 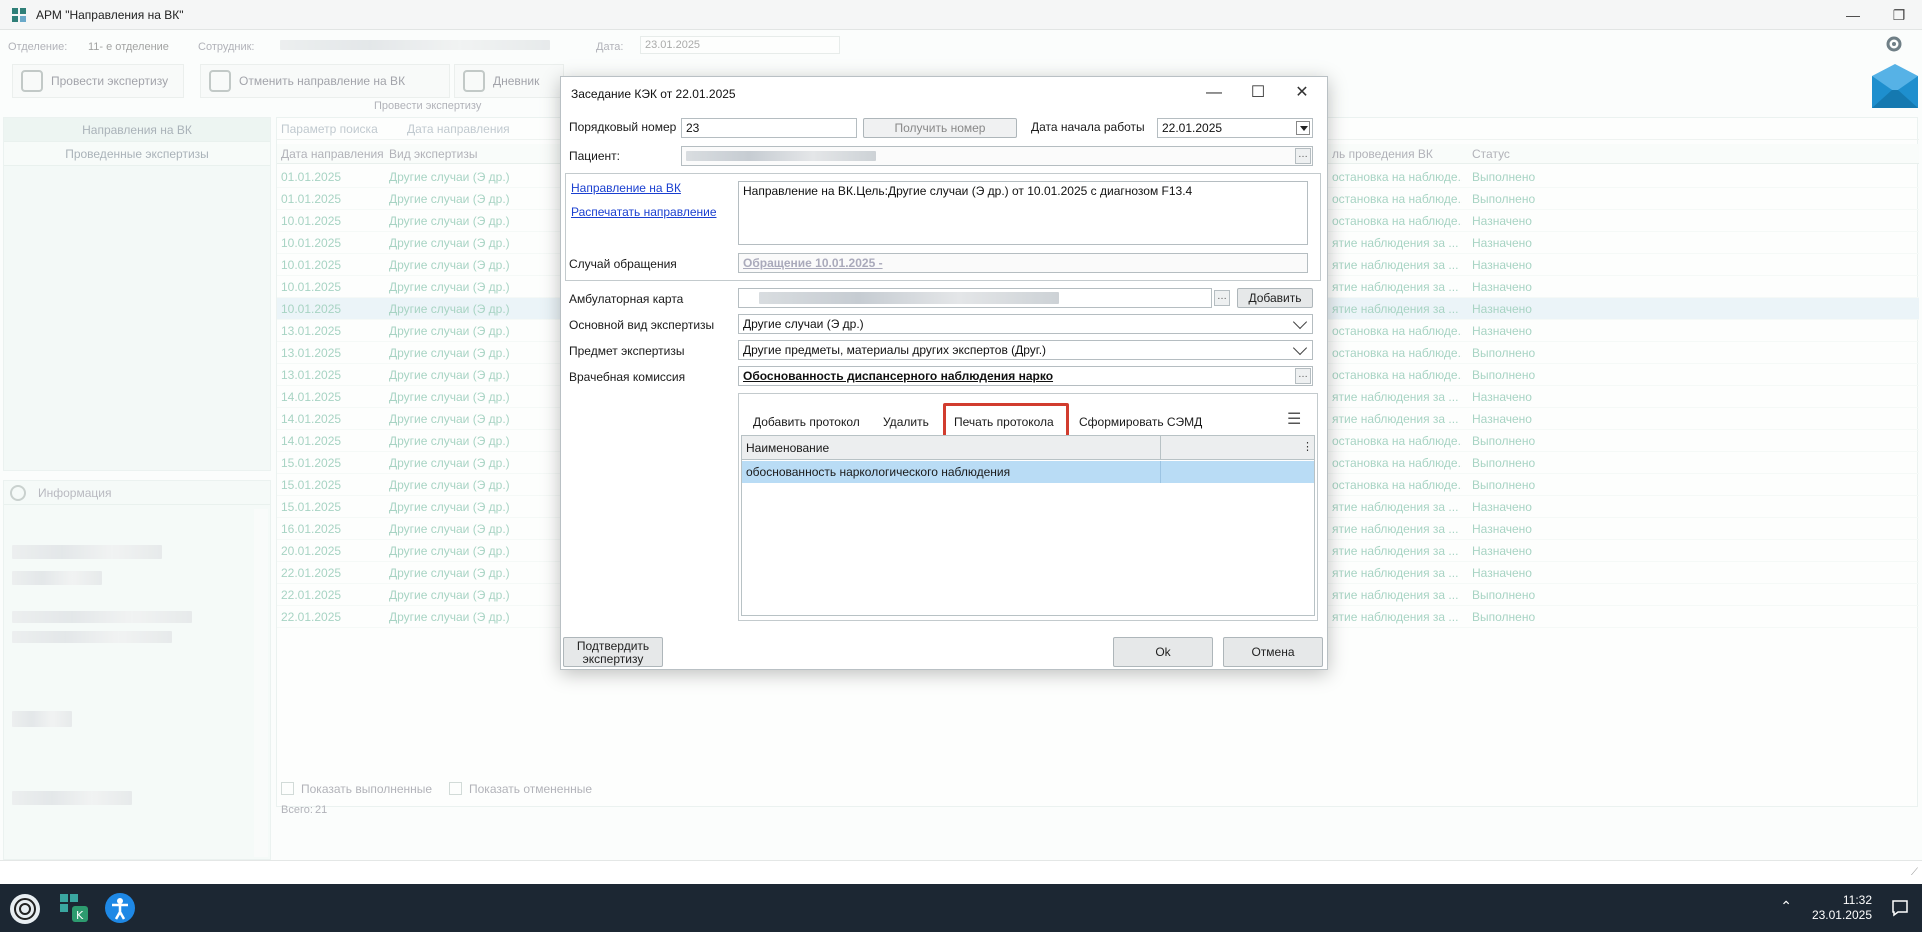 What do you see at coordinates (1302, 93) in the screenshot?
I see `dialog-close-icon: ✕` at bounding box center [1302, 93].